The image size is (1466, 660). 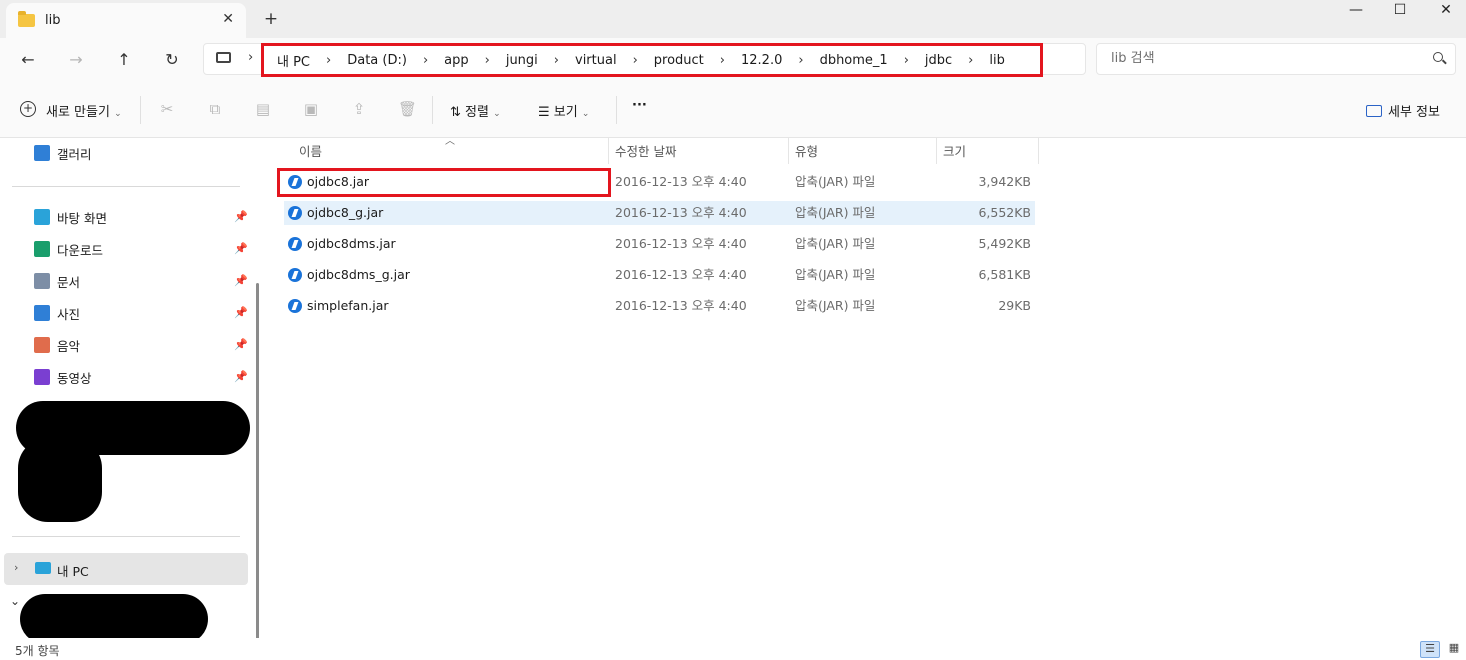 What do you see at coordinates (450, 152) in the screenshot?
I see `column-header-name: 이름` at bounding box center [450, 152].